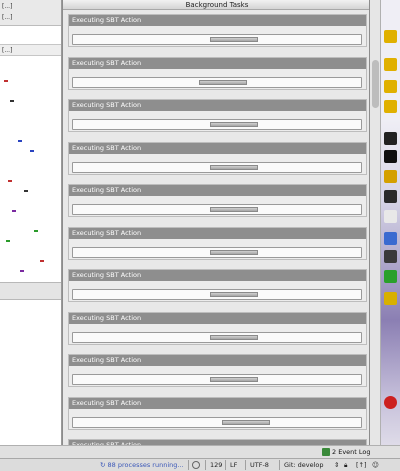 The width and height of the screenshot is (400, 471). I want to click on event-log-button: 2 Event Log, so click(346, 452).